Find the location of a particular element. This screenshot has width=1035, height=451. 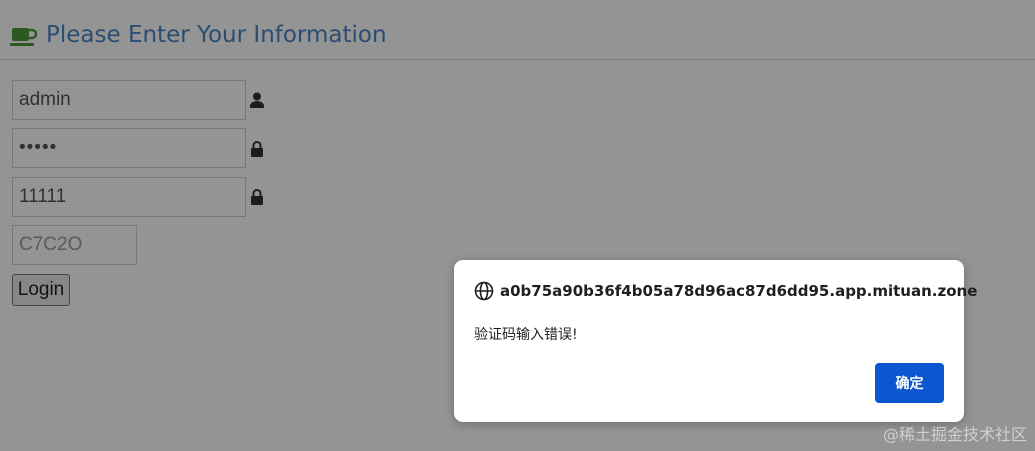

watermark: @稀土掘金技术社区 is located at coordinates (954, 434).